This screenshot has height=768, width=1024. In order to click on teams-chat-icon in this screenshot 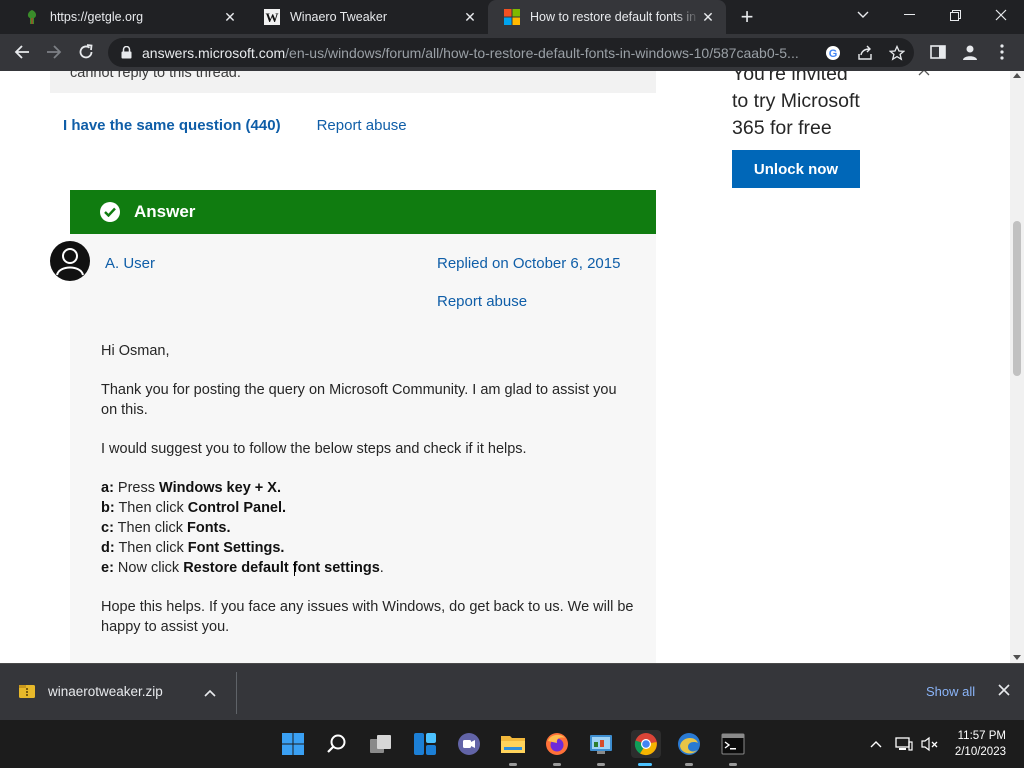, I will do `click(469, 744)`.